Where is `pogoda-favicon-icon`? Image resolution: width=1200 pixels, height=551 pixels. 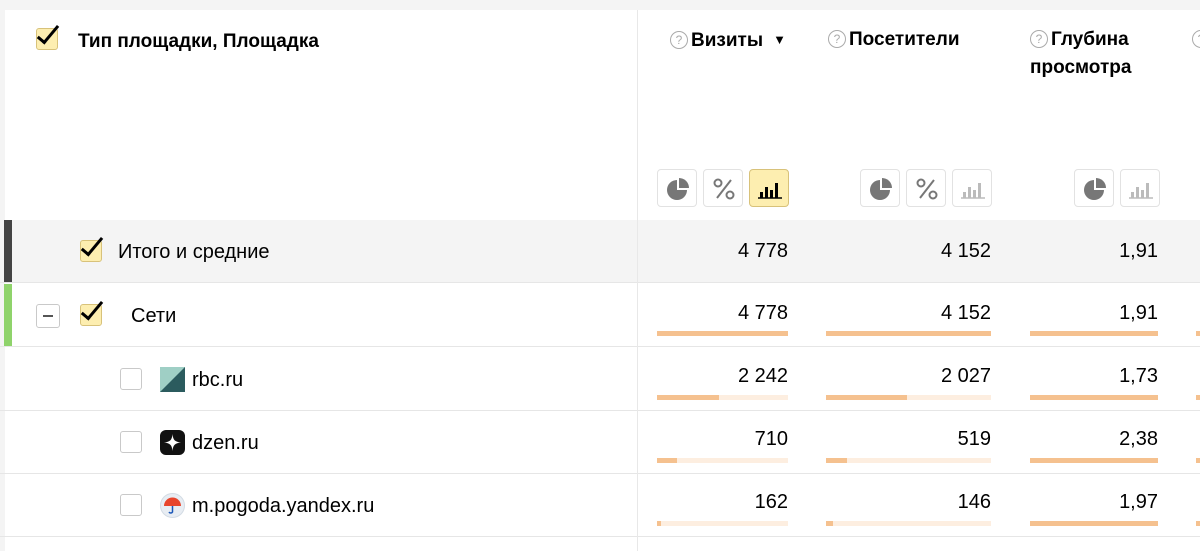 pogoda-favicon-icon is located at coordinates (172, 505).